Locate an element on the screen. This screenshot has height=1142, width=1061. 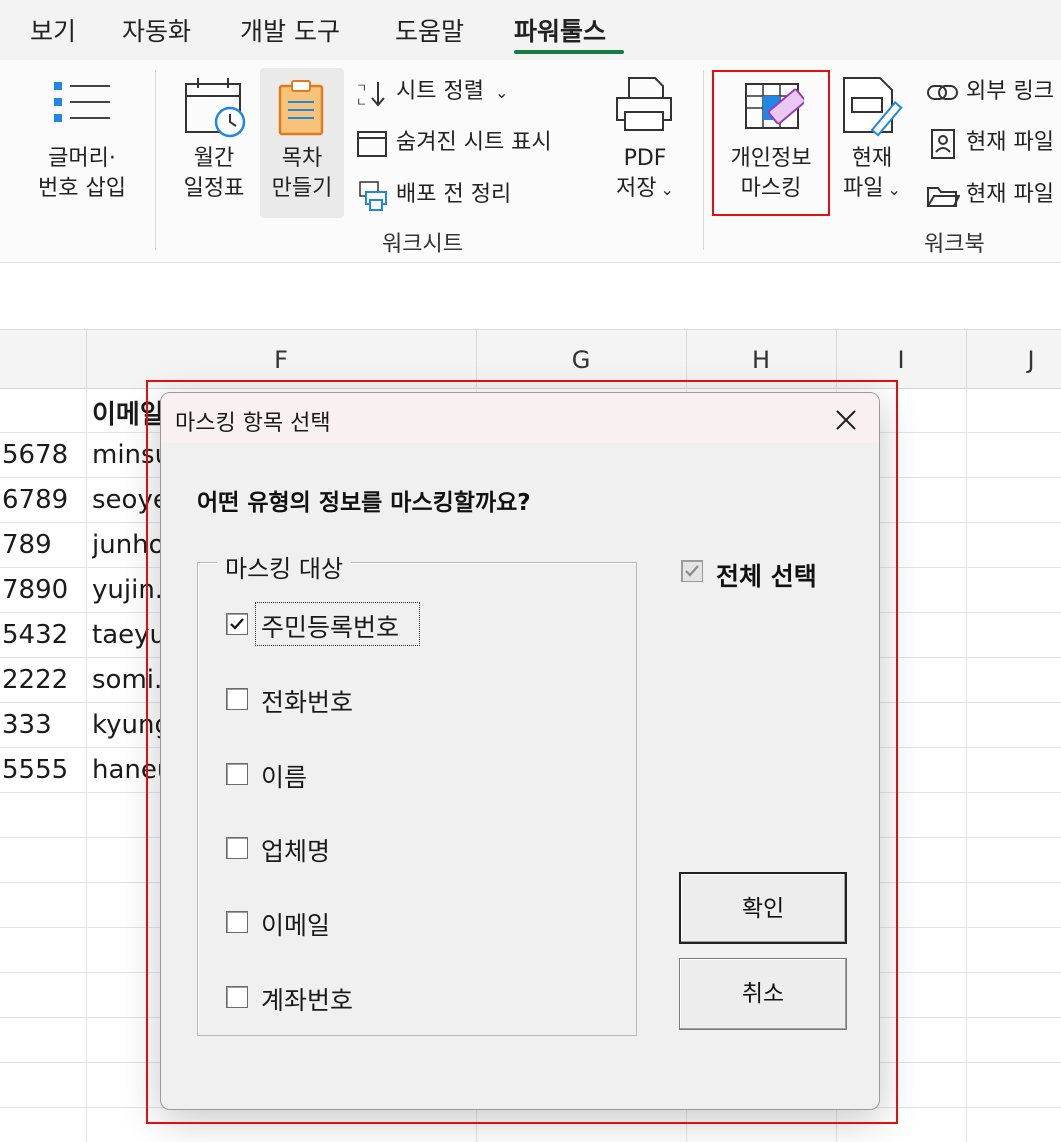
active-tab-indicator is located at coordinates (569, 52).